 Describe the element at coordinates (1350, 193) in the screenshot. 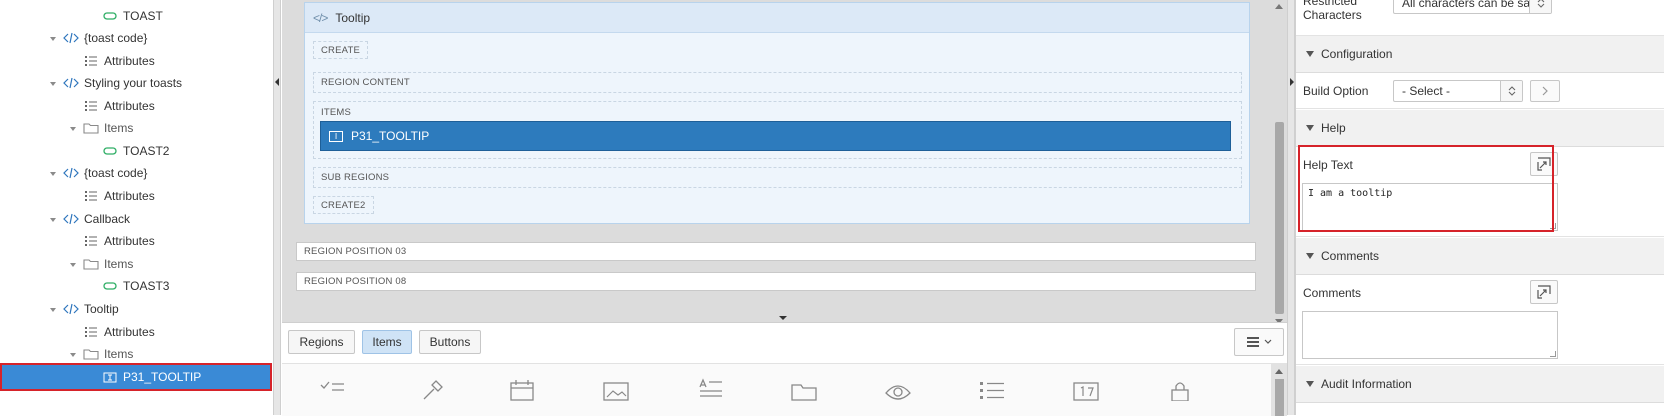

I see `textarea-value: I am a tooltip` at that location.